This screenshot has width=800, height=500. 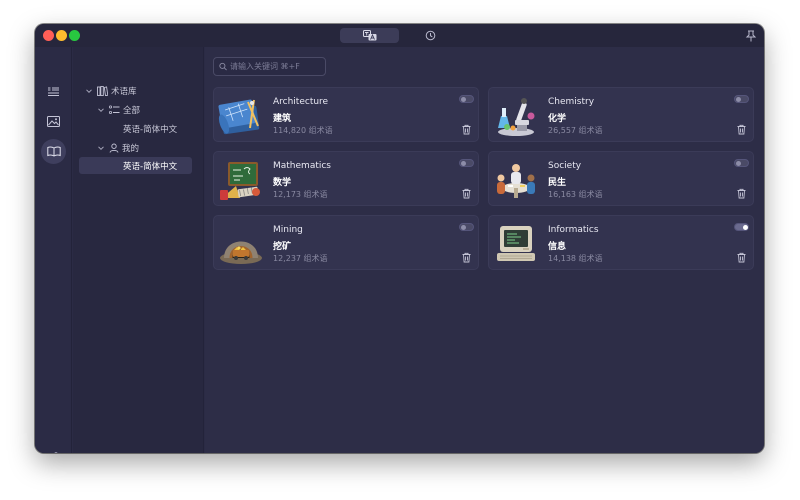 What do you see at coordinates (346, 114) in the screenshot?
I see `glossary-card-architecture: Architecture 建筑 114,820 组术语` at bounding box center [346, 114].